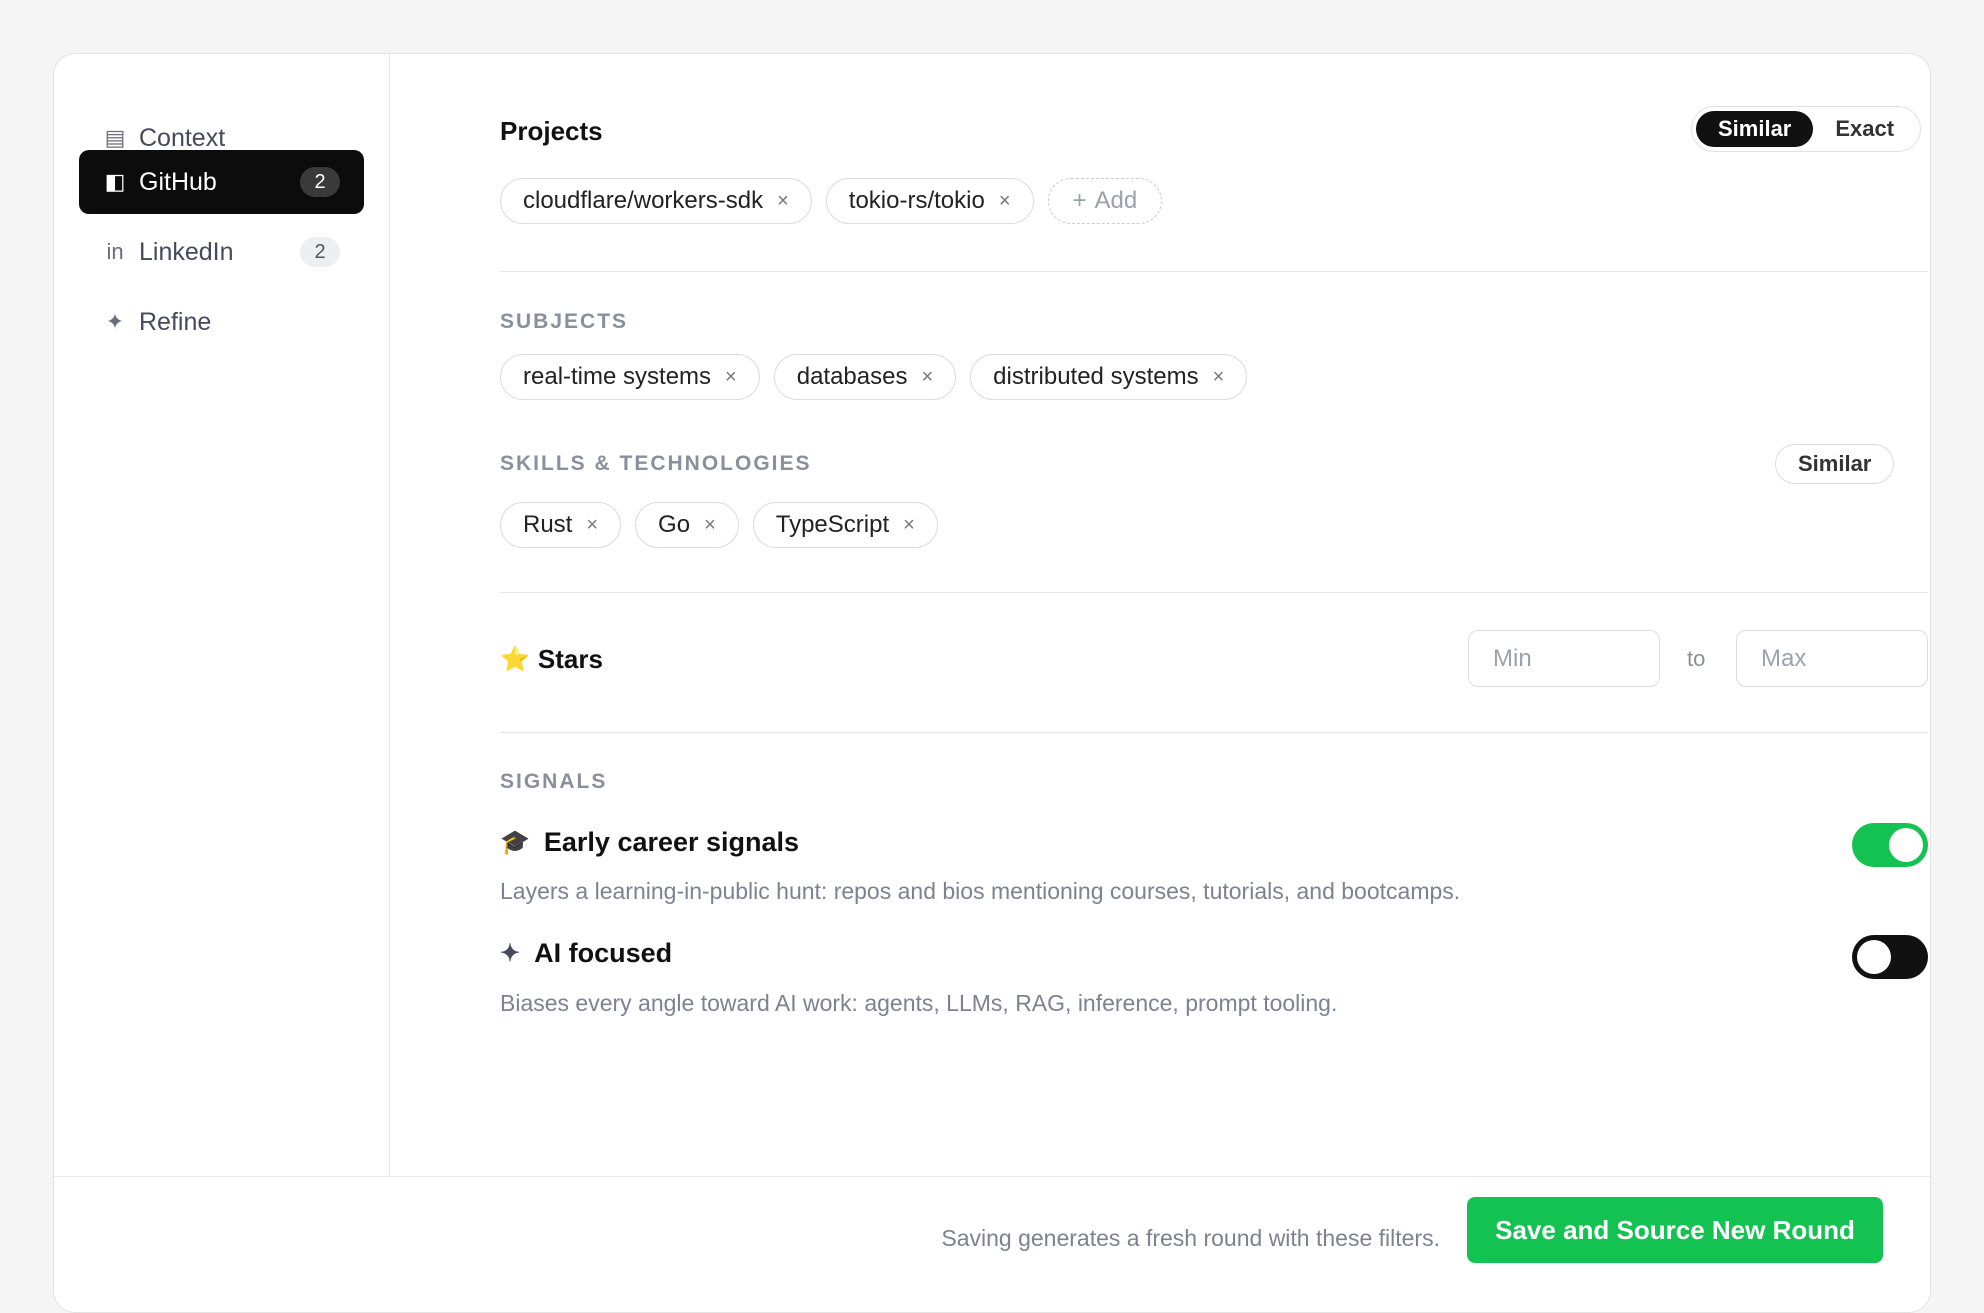 This screenshot has height=1313, width=1984. Describe the element at coordinates (852, 376) in the screenshot. I see `chip-label: databases` at that location.